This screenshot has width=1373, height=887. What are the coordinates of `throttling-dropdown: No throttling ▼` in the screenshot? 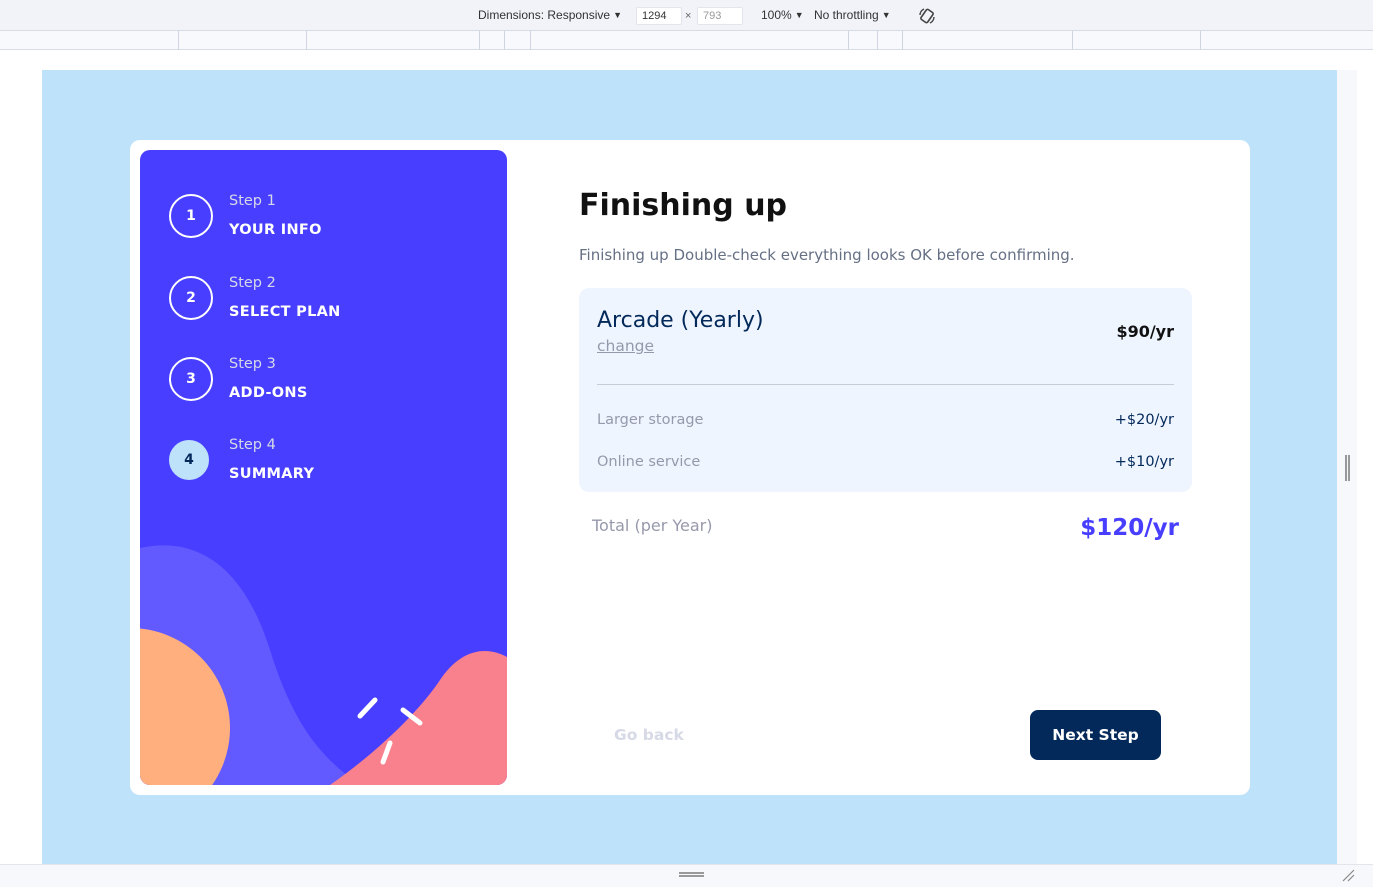 It's located at (852, 15).